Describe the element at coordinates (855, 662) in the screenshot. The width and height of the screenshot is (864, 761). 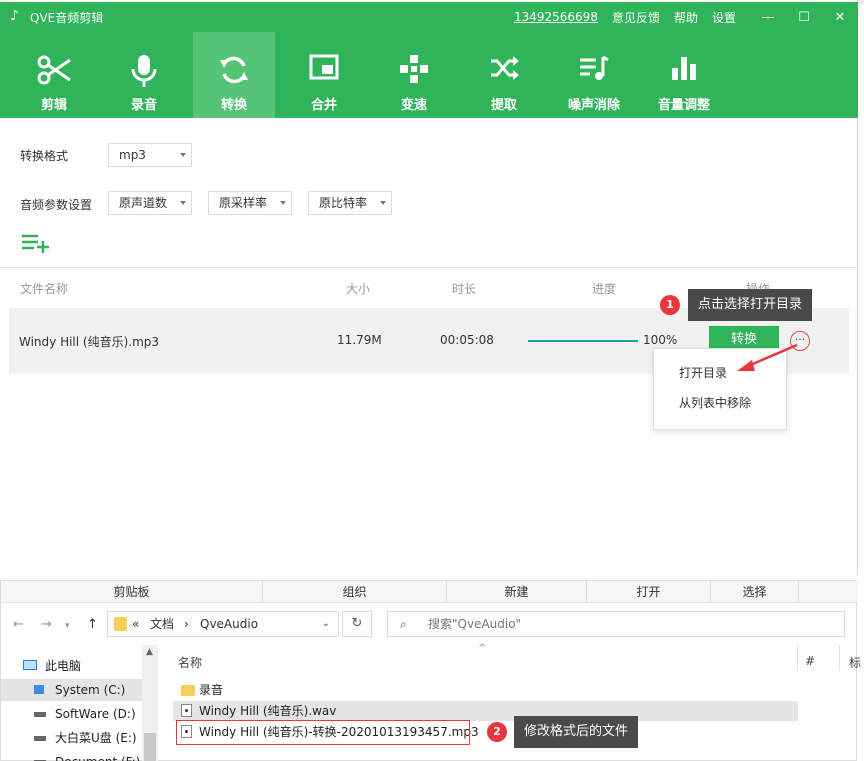
I see `column-header-extra: 标` at that location.